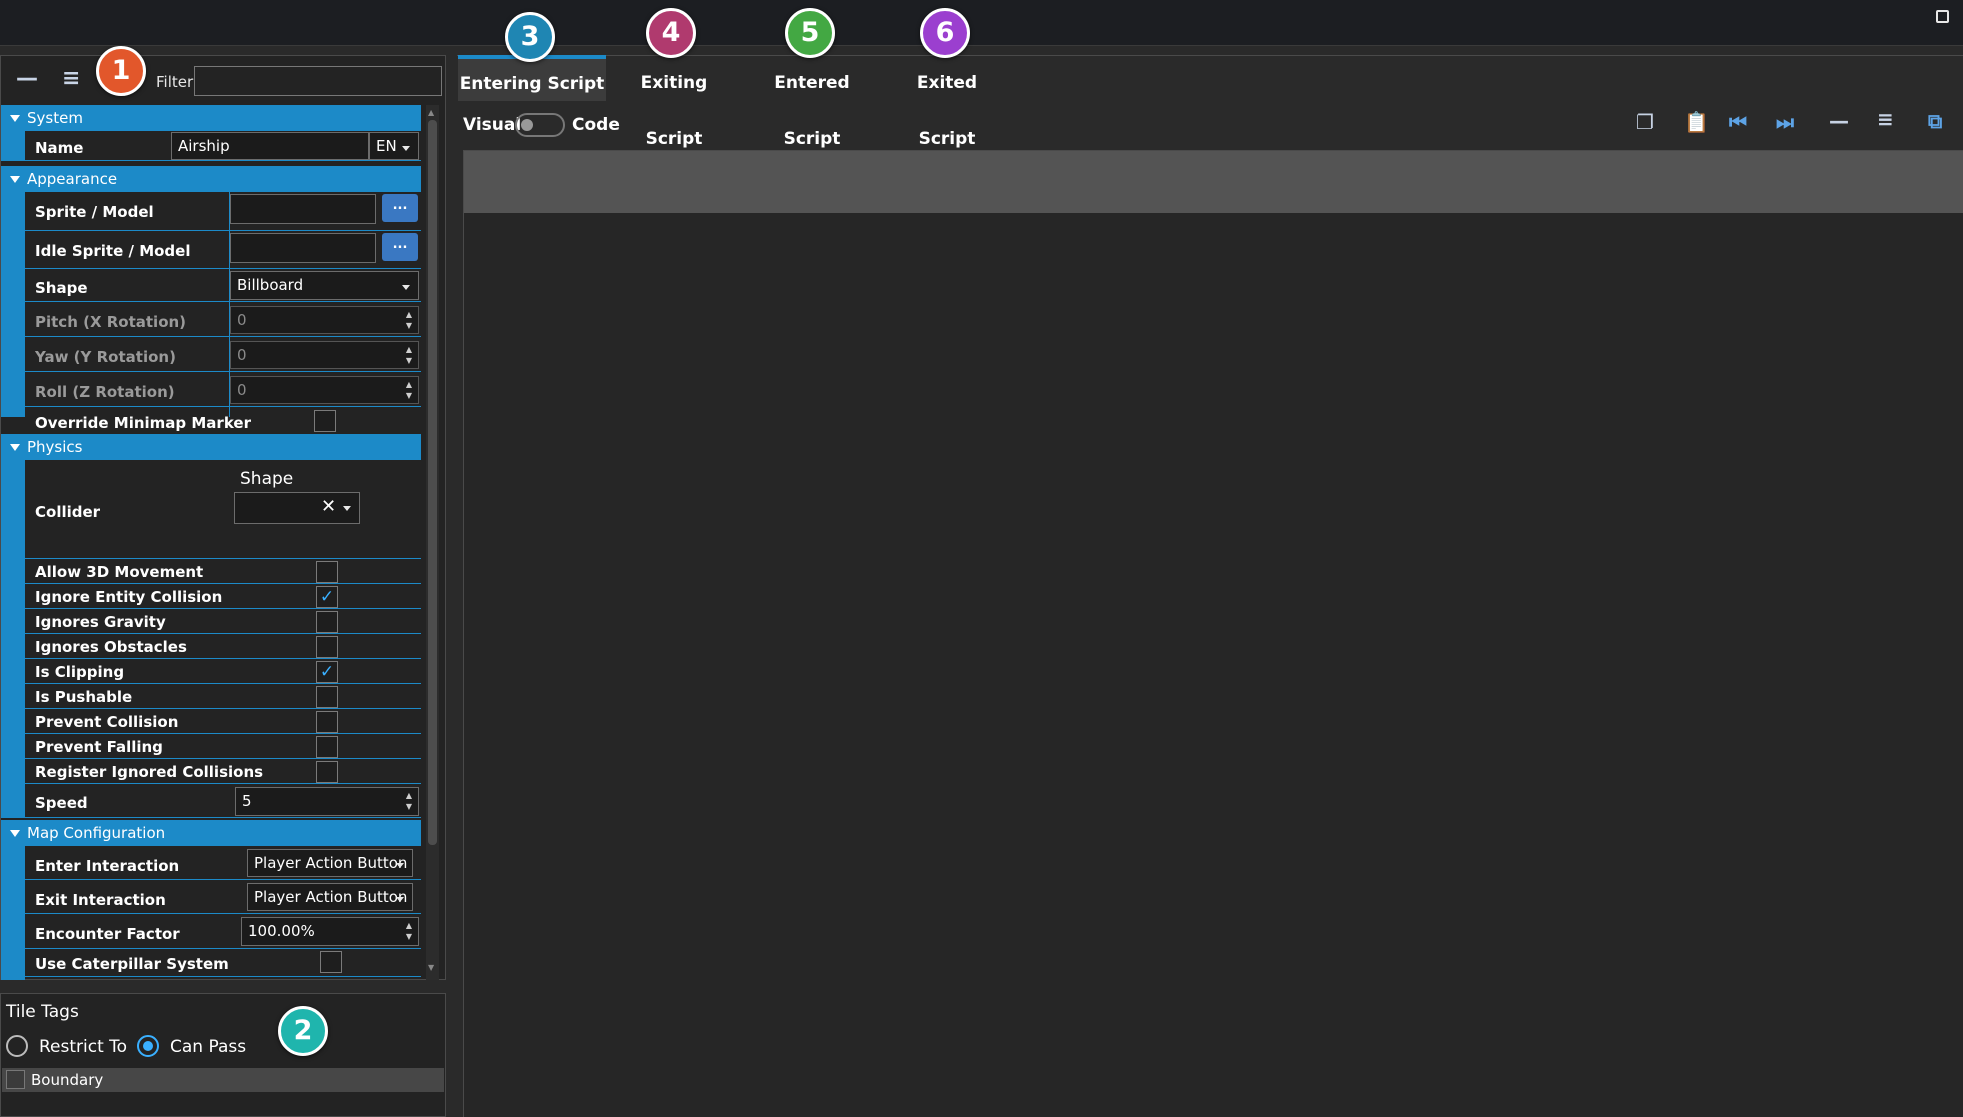 The image size is (1963, 1117). What do you see at coordinates (1839, 121) in the screenshot?
I see `collapse-icon: —` at bounding box center [1839, 121].